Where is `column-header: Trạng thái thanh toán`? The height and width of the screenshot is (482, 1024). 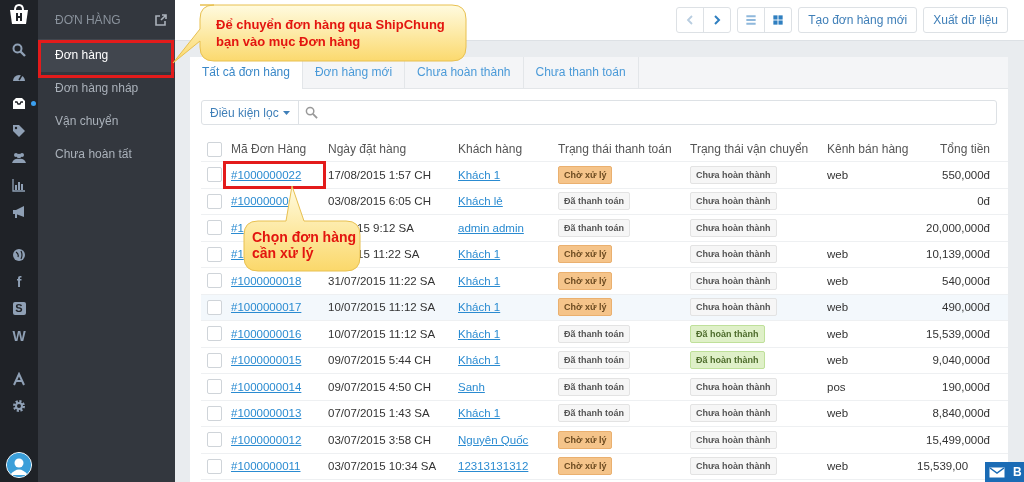
column-header: Trạng thái thanh toán is located at coordinates (615, 149).